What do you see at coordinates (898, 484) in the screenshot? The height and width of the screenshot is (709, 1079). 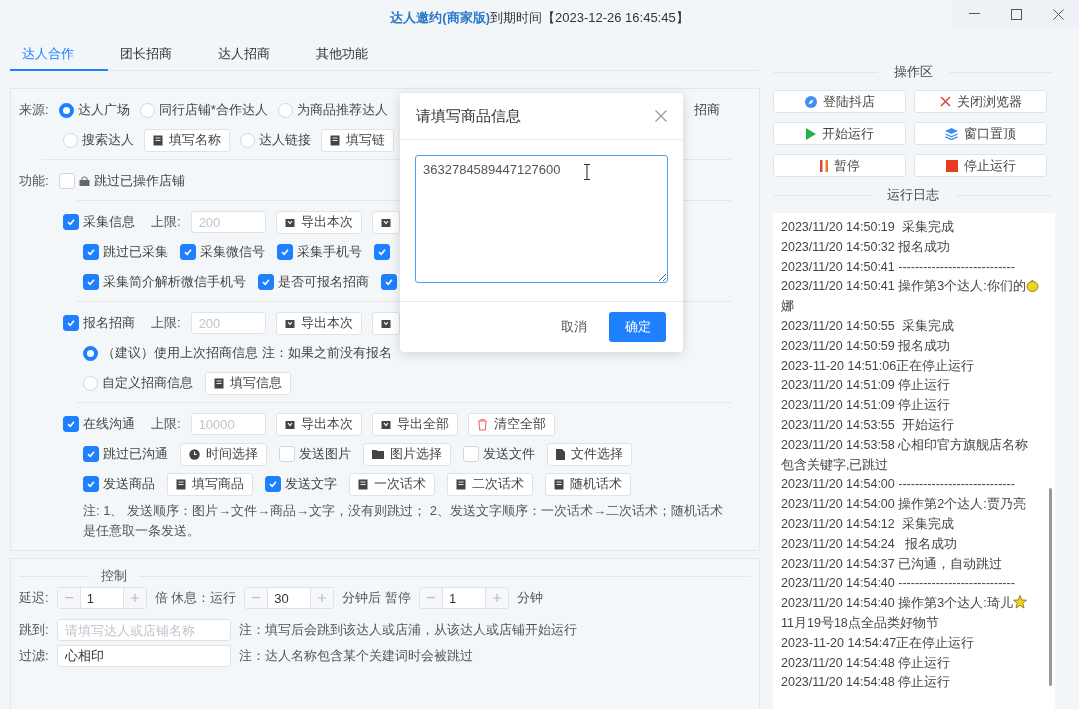 I see `log-entry: 2023/11/20 14:54:00 ----------------------------` at bounding box center [898, 484].